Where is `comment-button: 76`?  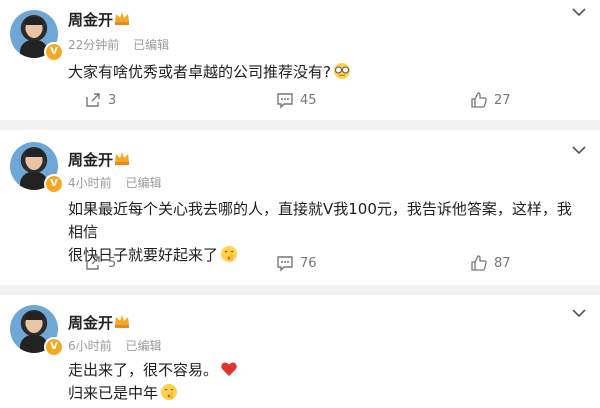
comment-button: 76 is located at coordinates (296, 263).